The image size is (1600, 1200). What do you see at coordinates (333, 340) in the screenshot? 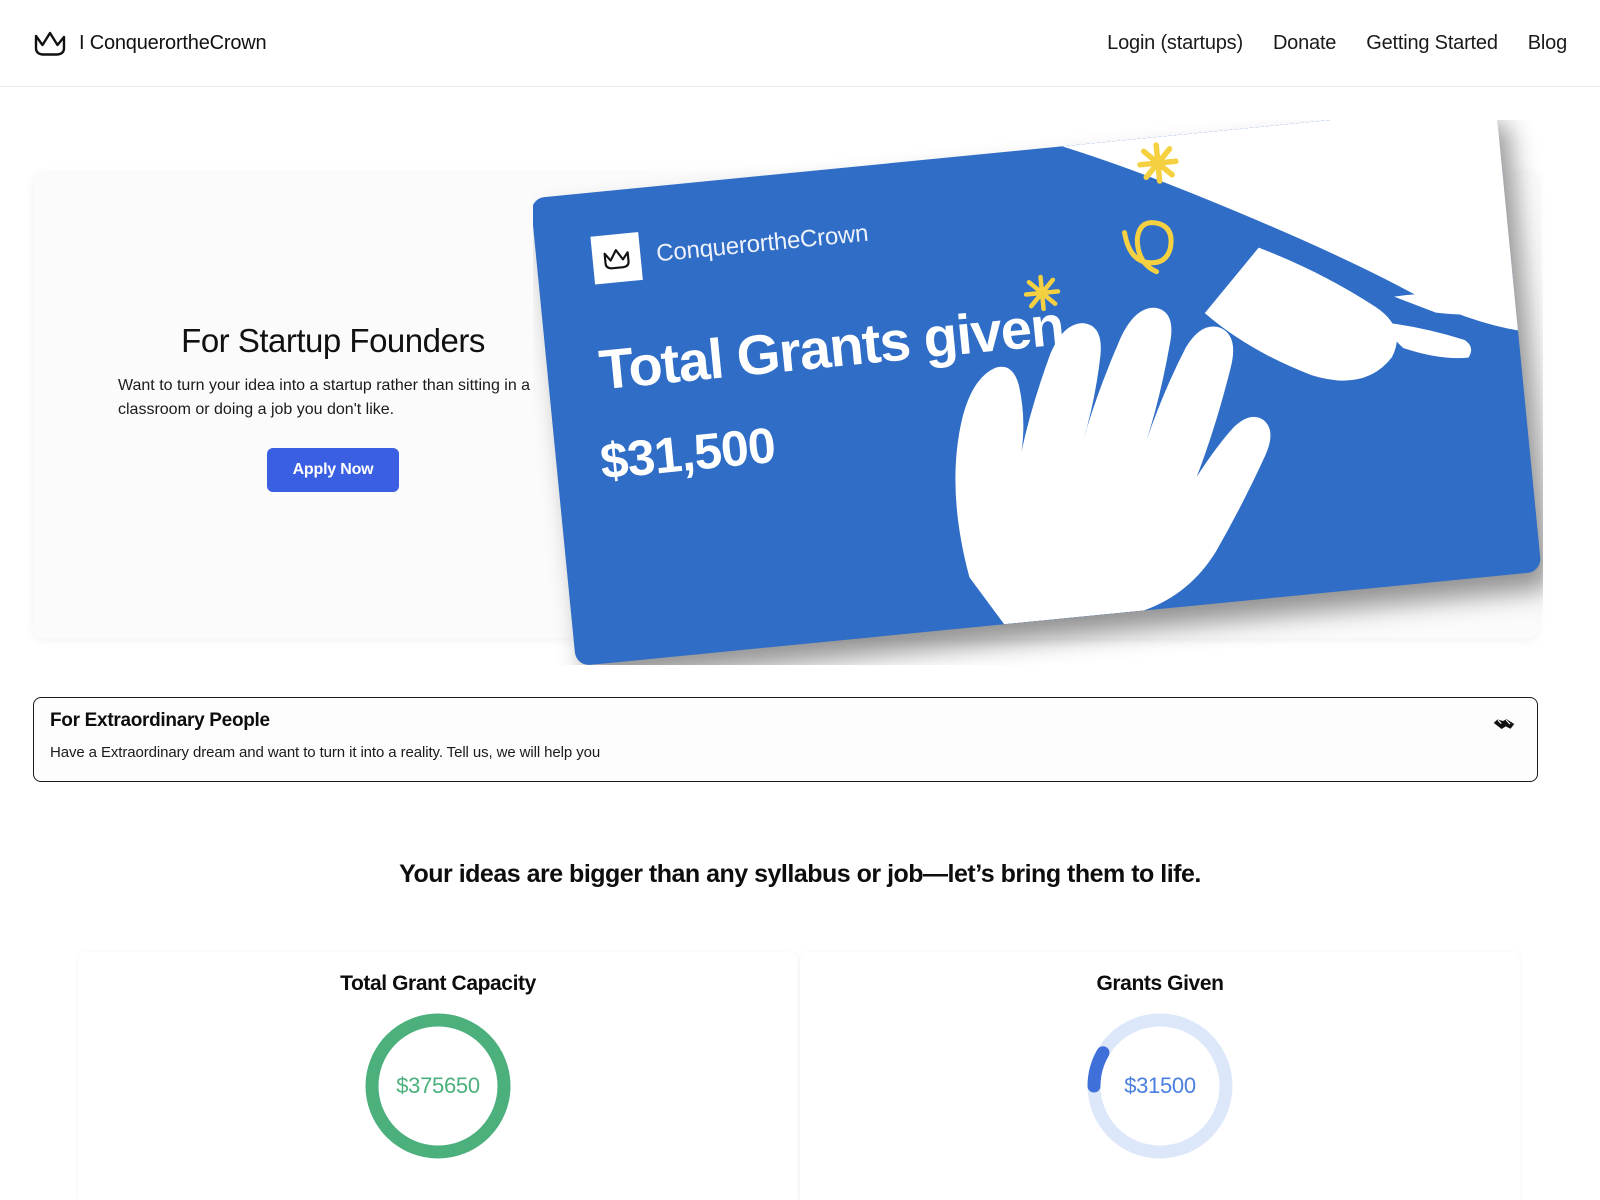
I see `hero-title: For Startup Founders` at bounding box center [333, 340].